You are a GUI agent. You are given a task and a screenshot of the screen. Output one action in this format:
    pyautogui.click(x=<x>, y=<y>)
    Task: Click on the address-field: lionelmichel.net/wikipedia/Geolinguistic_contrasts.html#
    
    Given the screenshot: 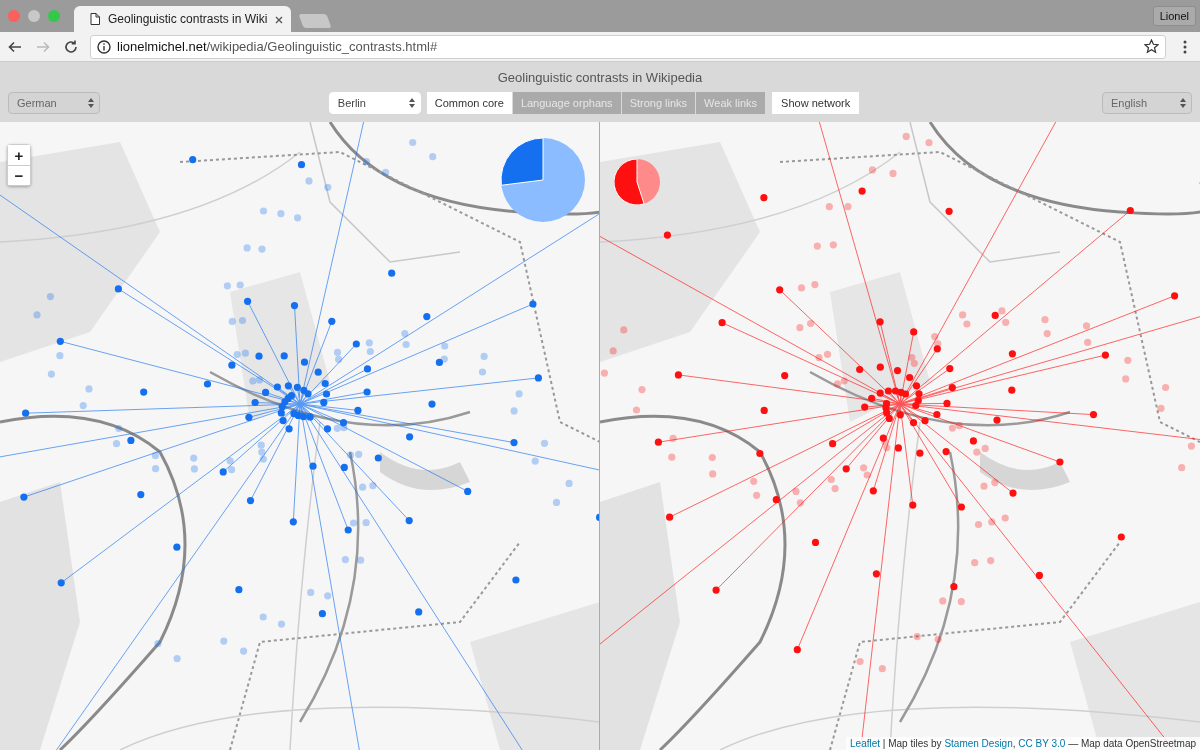 What is the action you would take?
    pyautogui.click(x=628, y=46)
    